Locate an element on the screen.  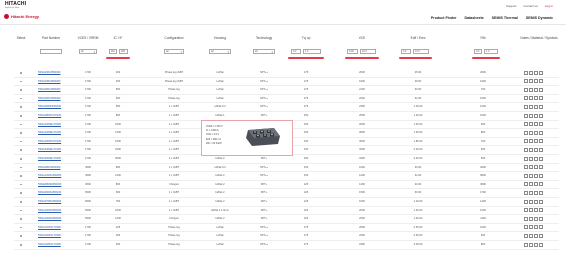
part-number-link: 5SNA1200G650300 is located at coordinates (49, 218).